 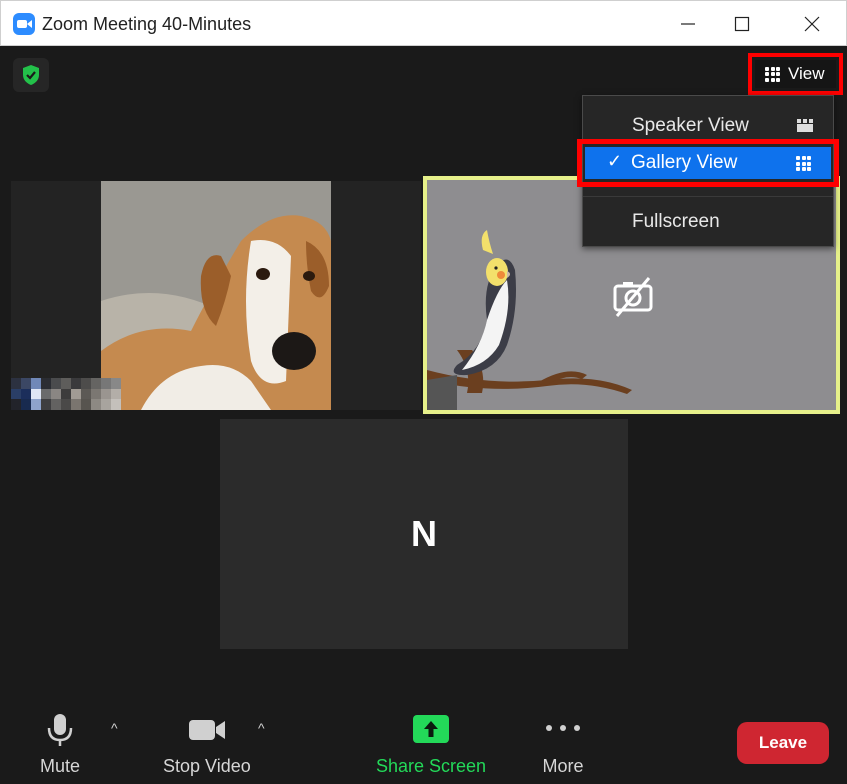 What do you see at coordinates (676, 221) in the screenshot?
I see `menu-item-label: Fullscreen` at bounding box center [676, 221].